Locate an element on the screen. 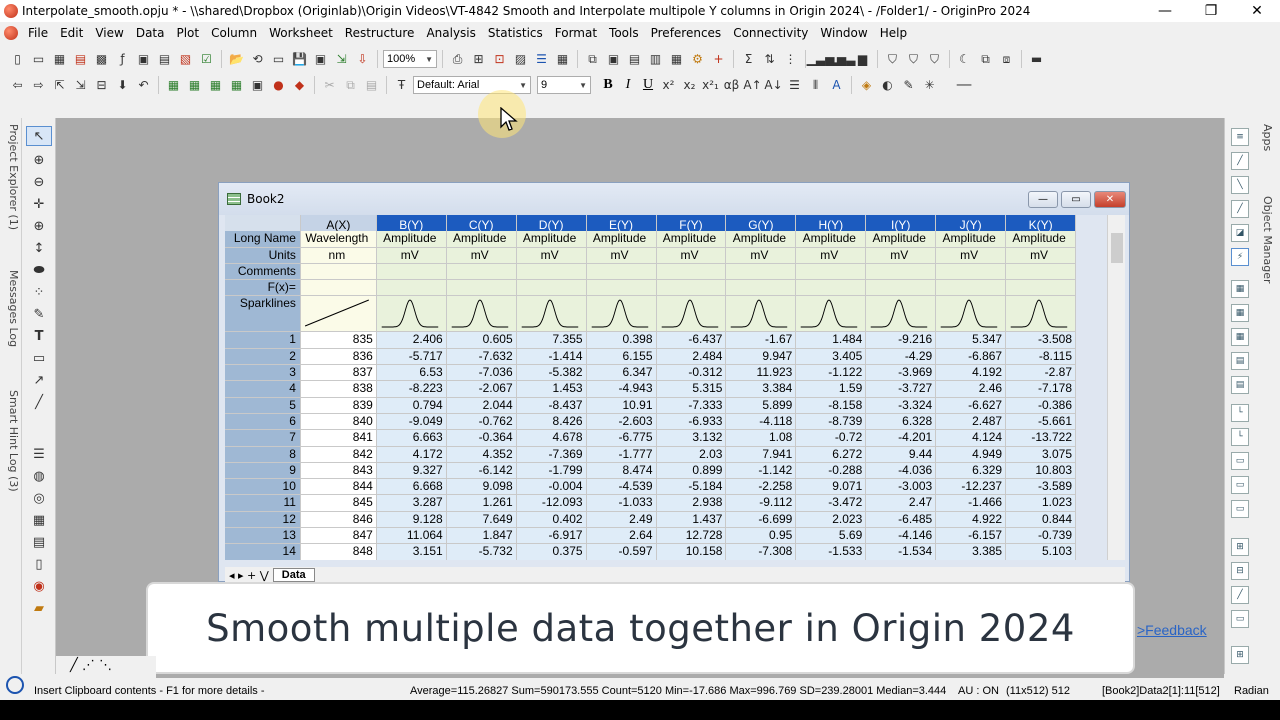 This screenshot has height=720, width=1280. data-cell: -0.312 is located at coordinates (691, 373).